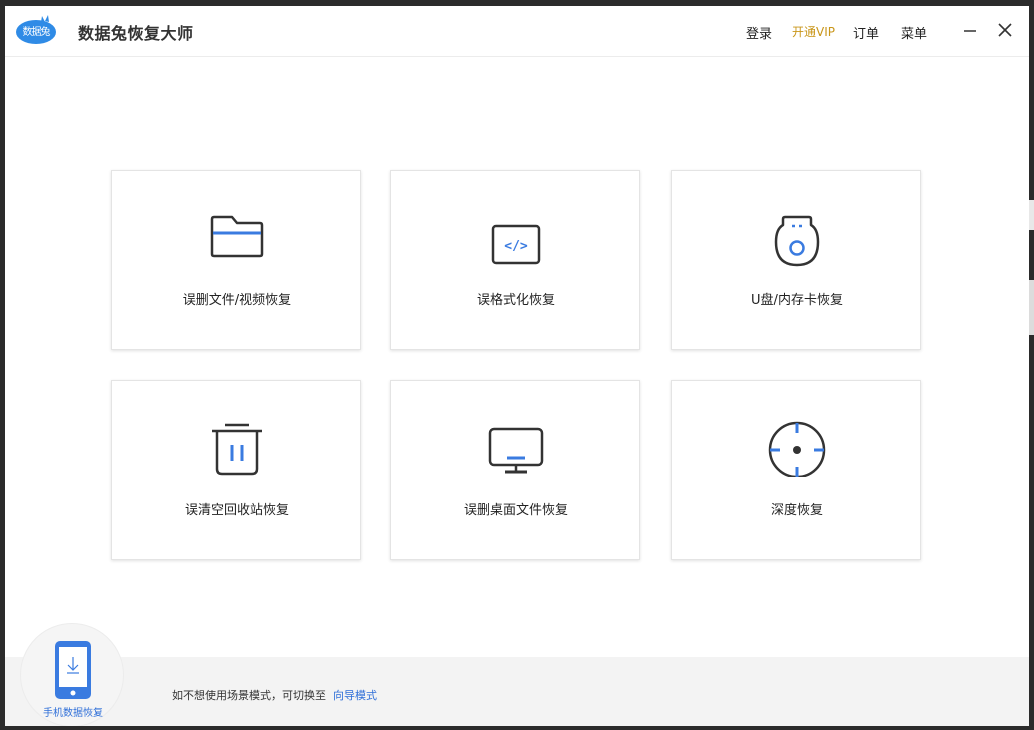  What do you see at coordinates (516, 450) in the screenshot?
I see `monitor-icon` at bounding box center [516, 450].